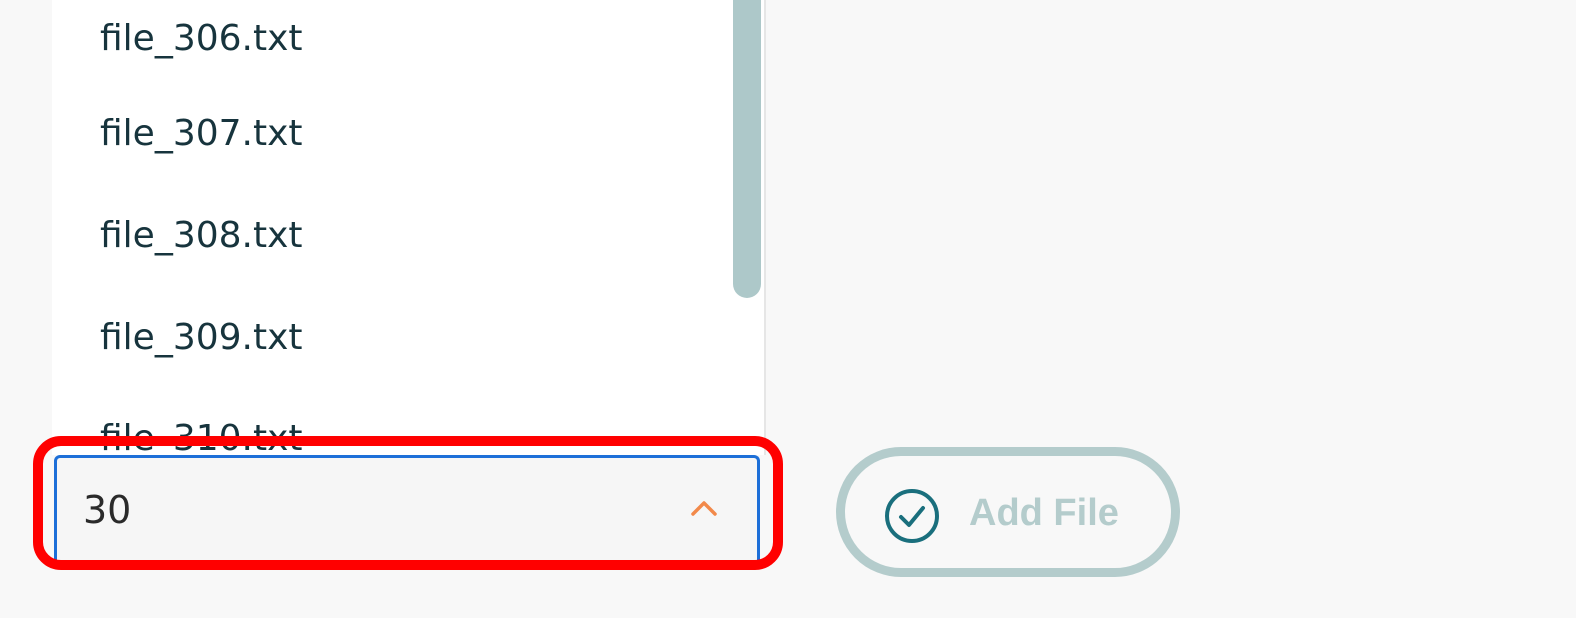 The height and width of the screenshot is (618, 1576). I want to click on file-select-input: 30, so click(407, 510).